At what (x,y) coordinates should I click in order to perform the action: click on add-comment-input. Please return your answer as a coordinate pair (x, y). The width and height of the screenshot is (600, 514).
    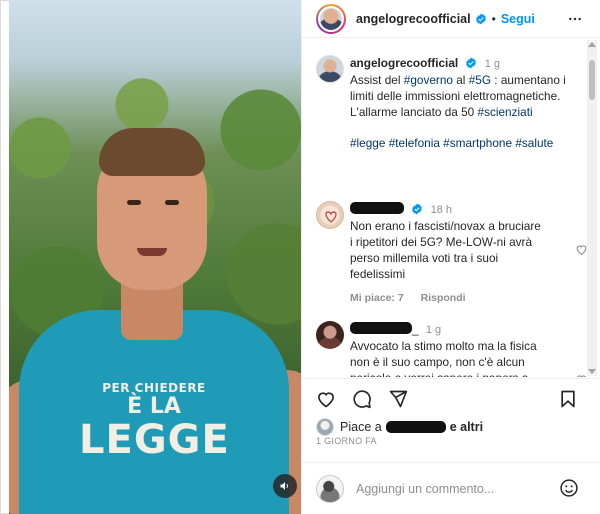
    Looking at the image, I should click on (451, 488).